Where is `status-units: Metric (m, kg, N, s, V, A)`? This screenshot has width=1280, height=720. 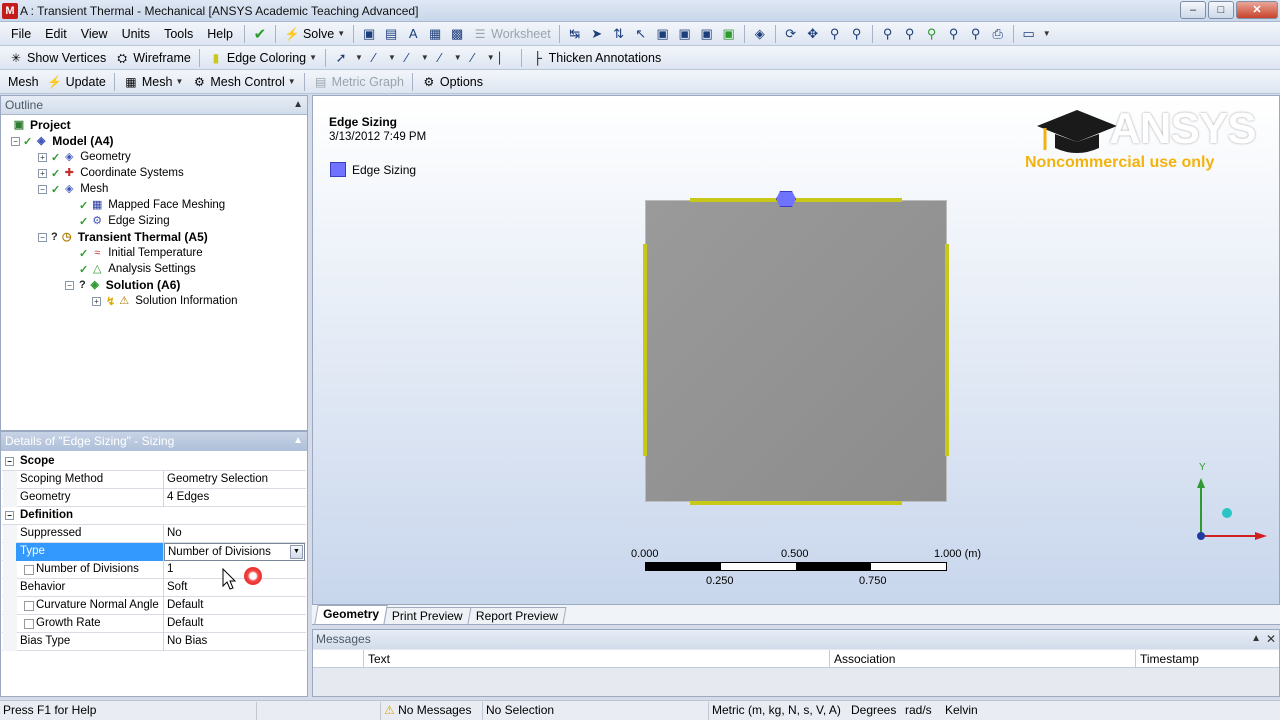 status-units: Metric (m, kg, N, s, V, A) is located at coordinates (774, 711).